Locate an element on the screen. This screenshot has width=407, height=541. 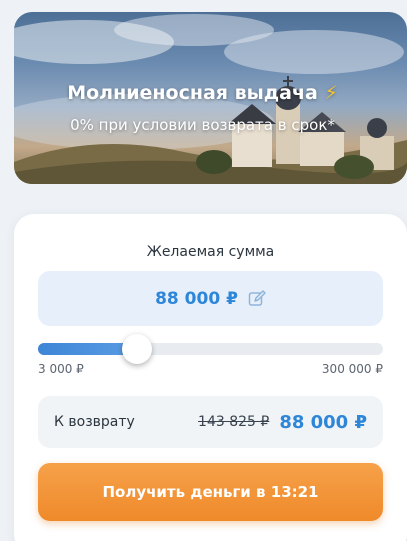
amount-label: Желаемая сумма is located at coordinates (210, 252).